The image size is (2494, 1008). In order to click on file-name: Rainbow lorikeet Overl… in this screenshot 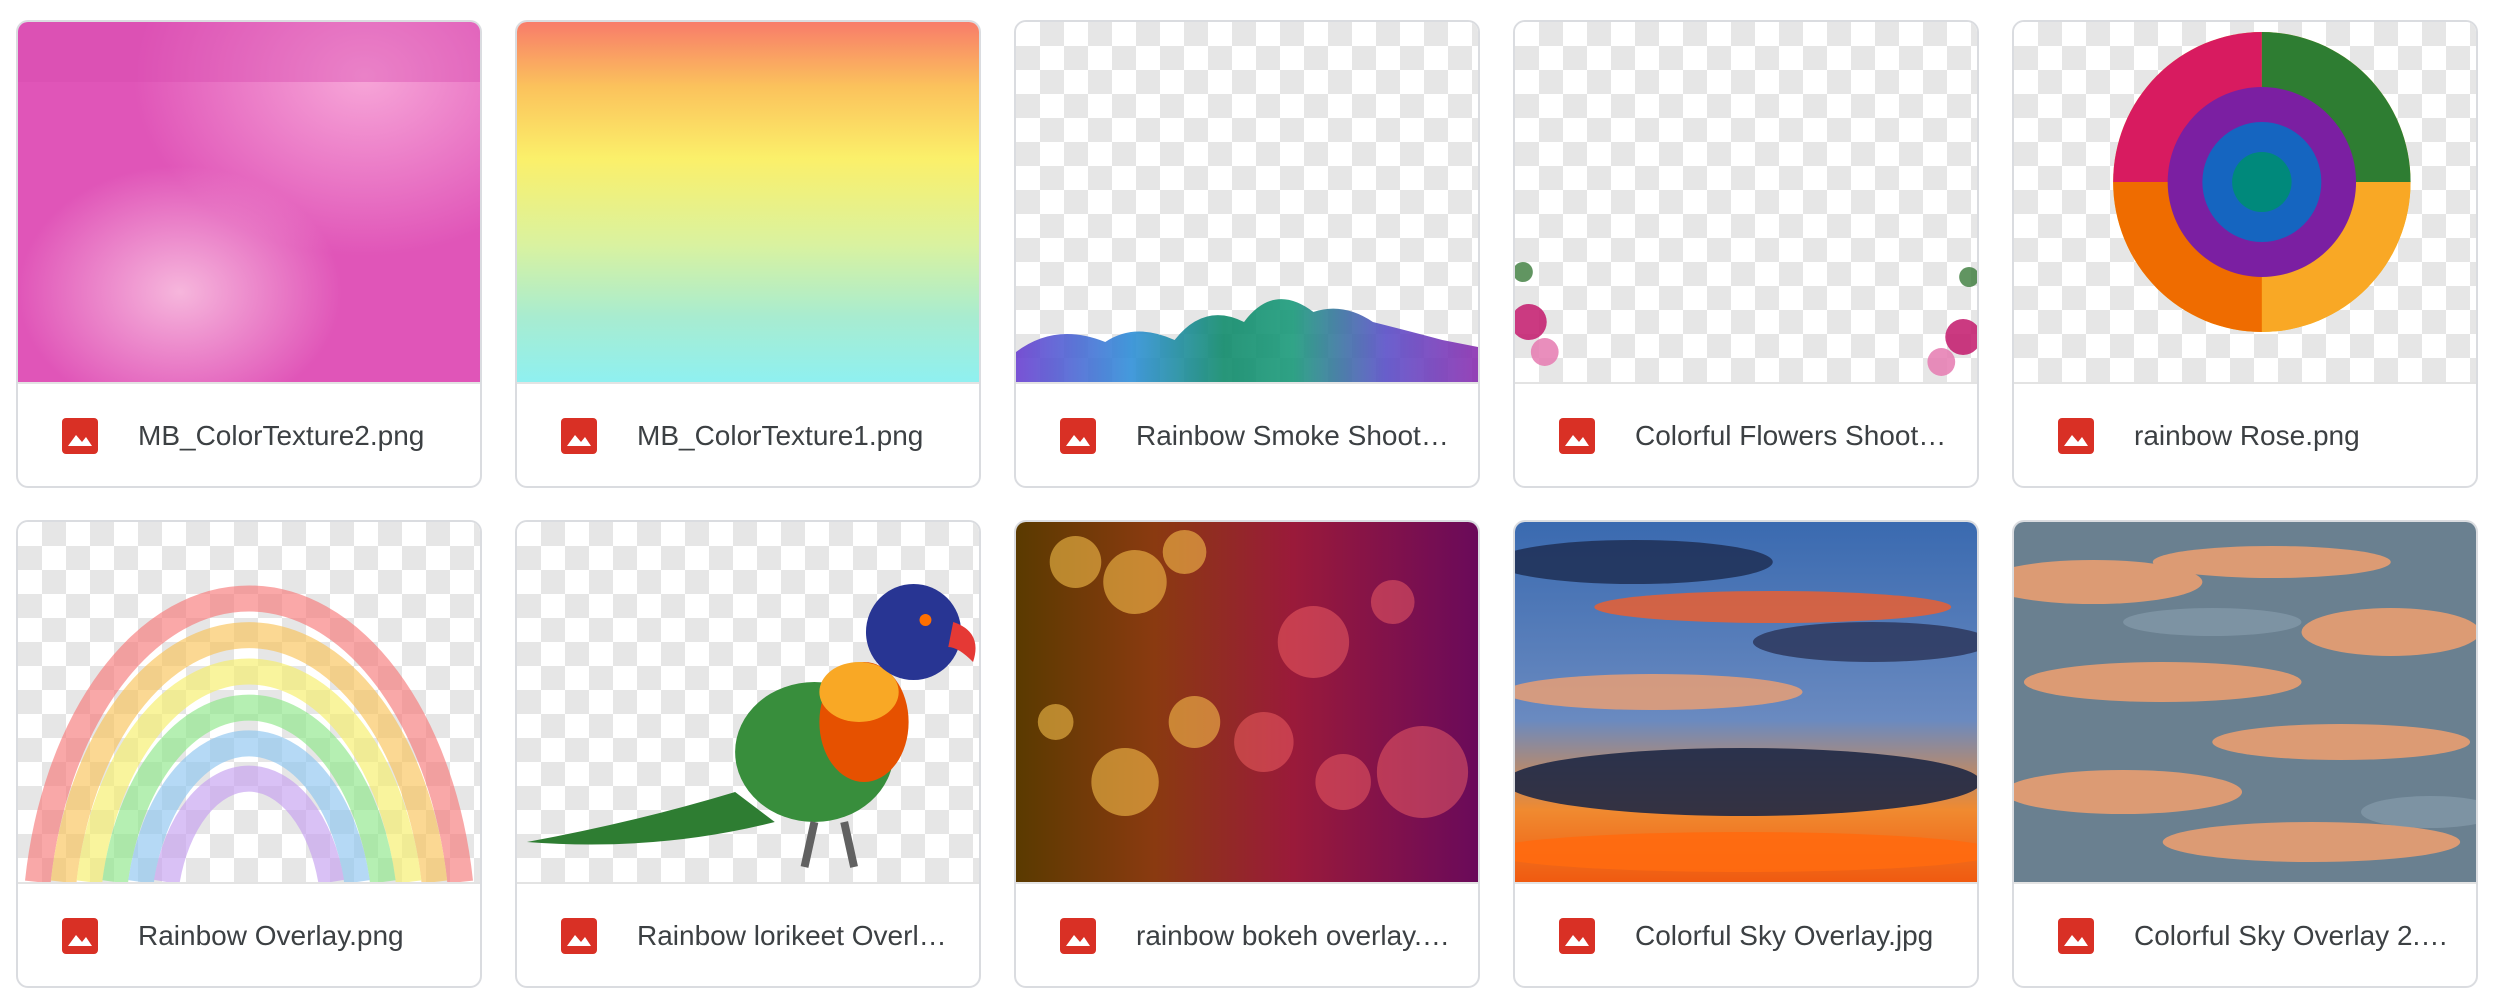, I will do `click(792, 935)`.